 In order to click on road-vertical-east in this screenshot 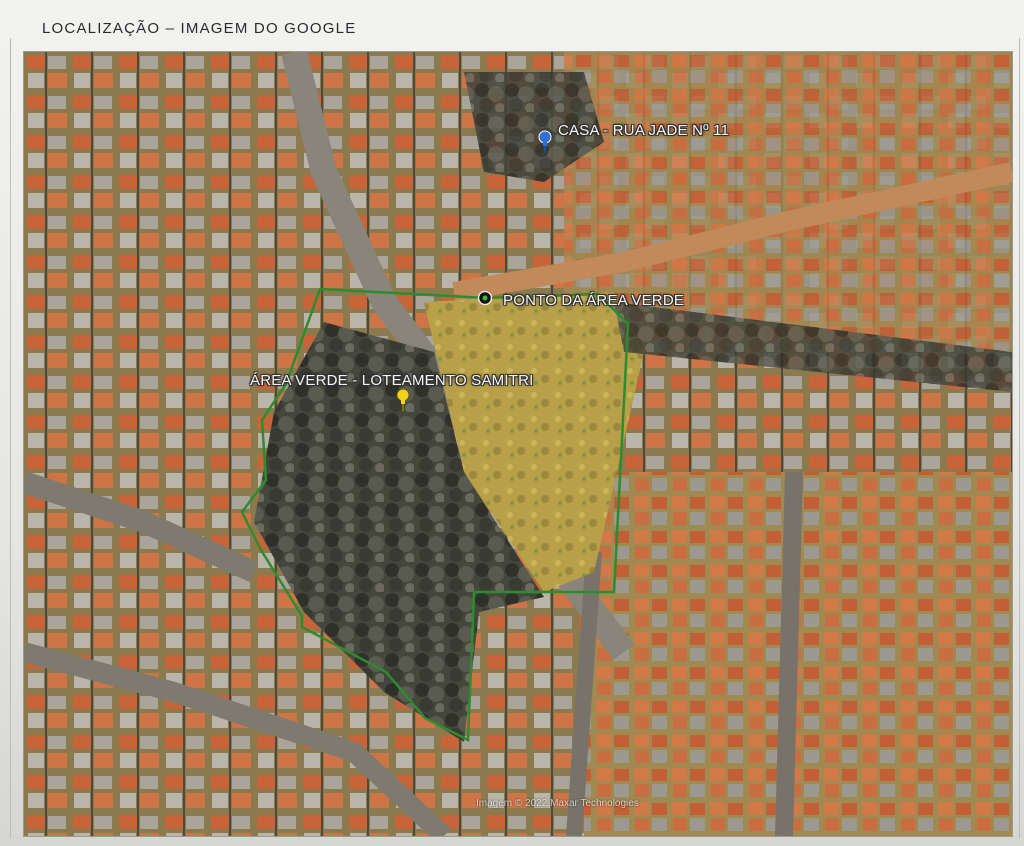, I will do `click(789, 653)`.